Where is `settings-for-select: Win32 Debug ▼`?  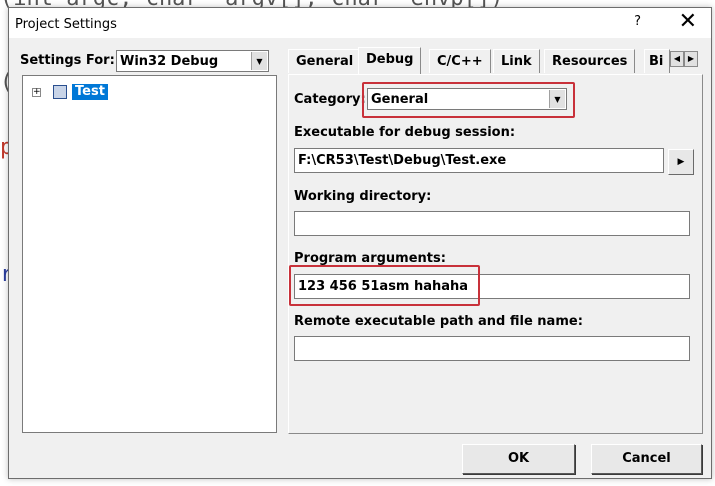
settings-for-select: Win32 Debug ▼ is located at coordinates (192, 61).